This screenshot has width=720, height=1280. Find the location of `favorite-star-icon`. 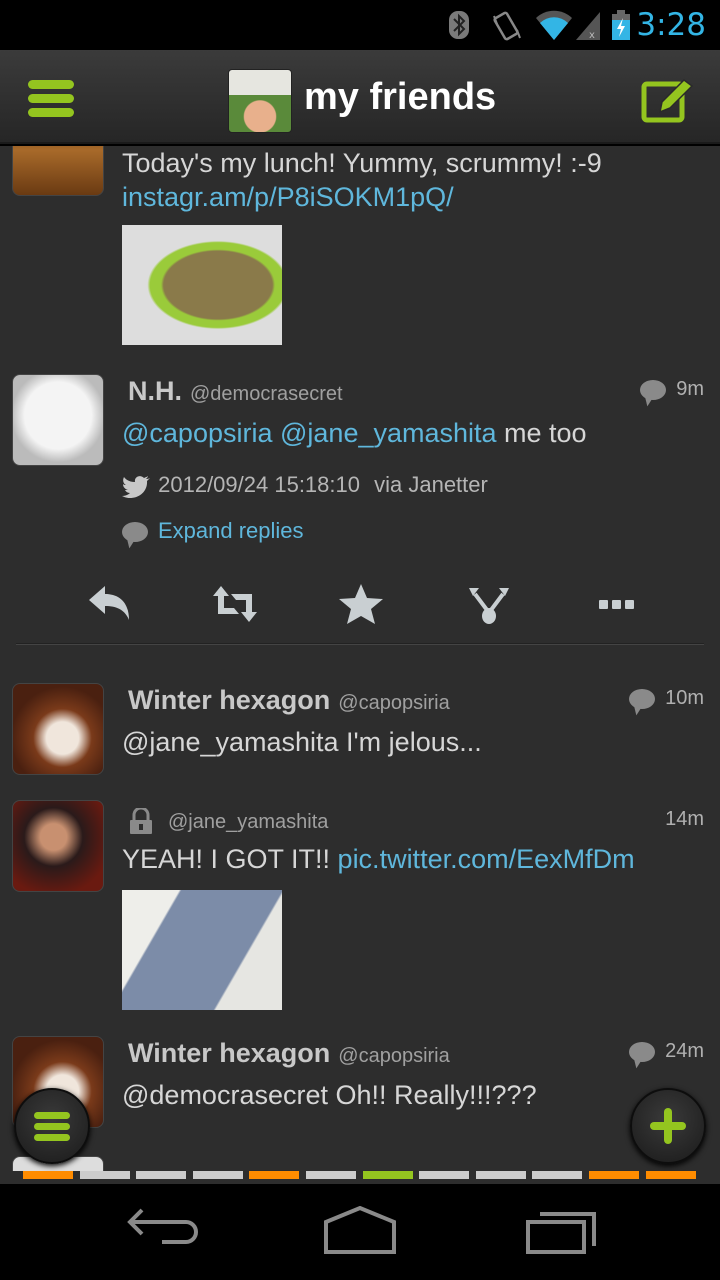

favorite-star-icon is located at coordinates (361, 604).